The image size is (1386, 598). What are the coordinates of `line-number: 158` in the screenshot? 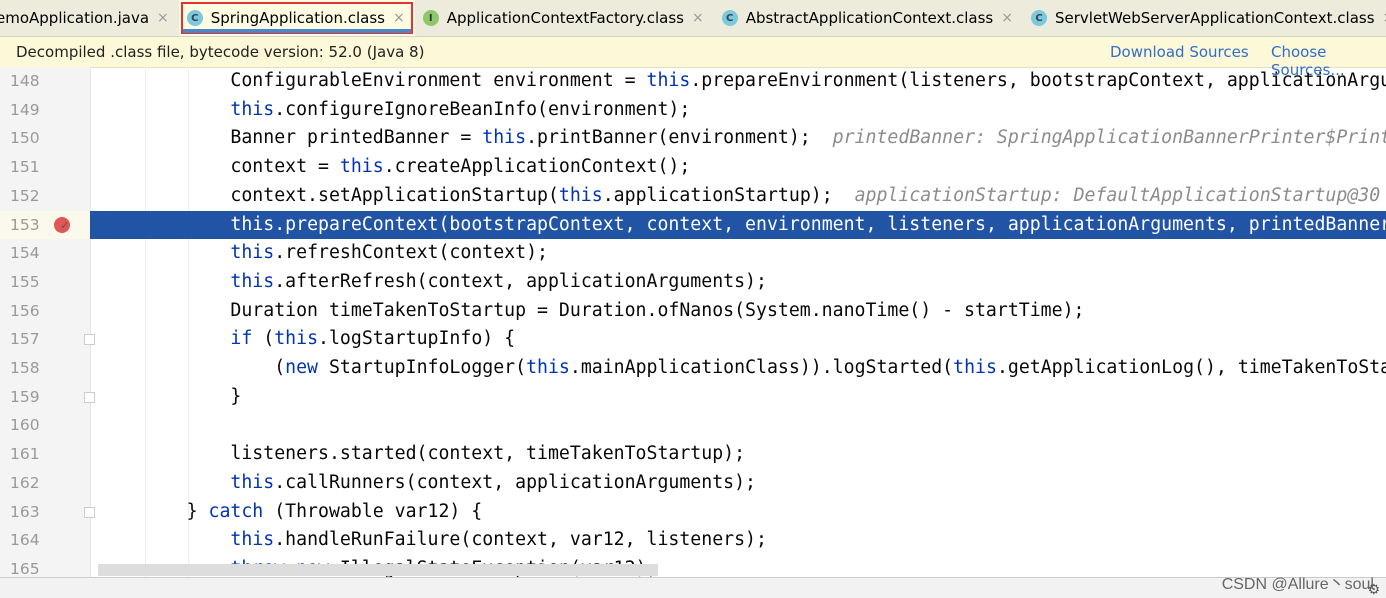 It's located at (25, 368).